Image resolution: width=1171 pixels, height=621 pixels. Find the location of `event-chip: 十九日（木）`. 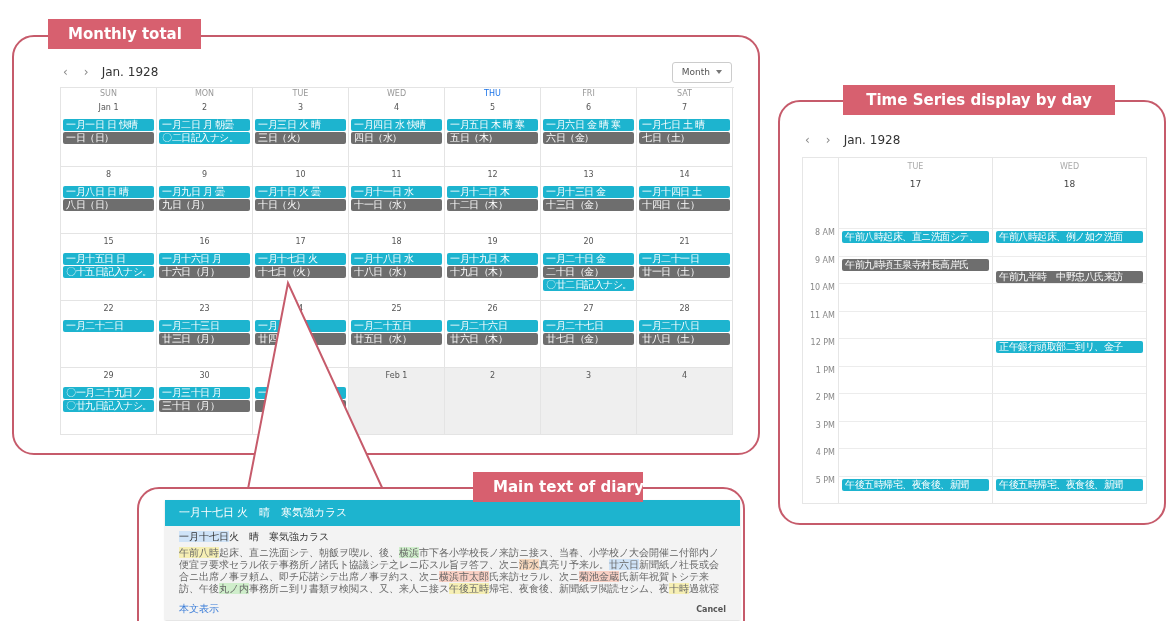

event-chip: 十九日（木） is located at coordinates (492, 272).